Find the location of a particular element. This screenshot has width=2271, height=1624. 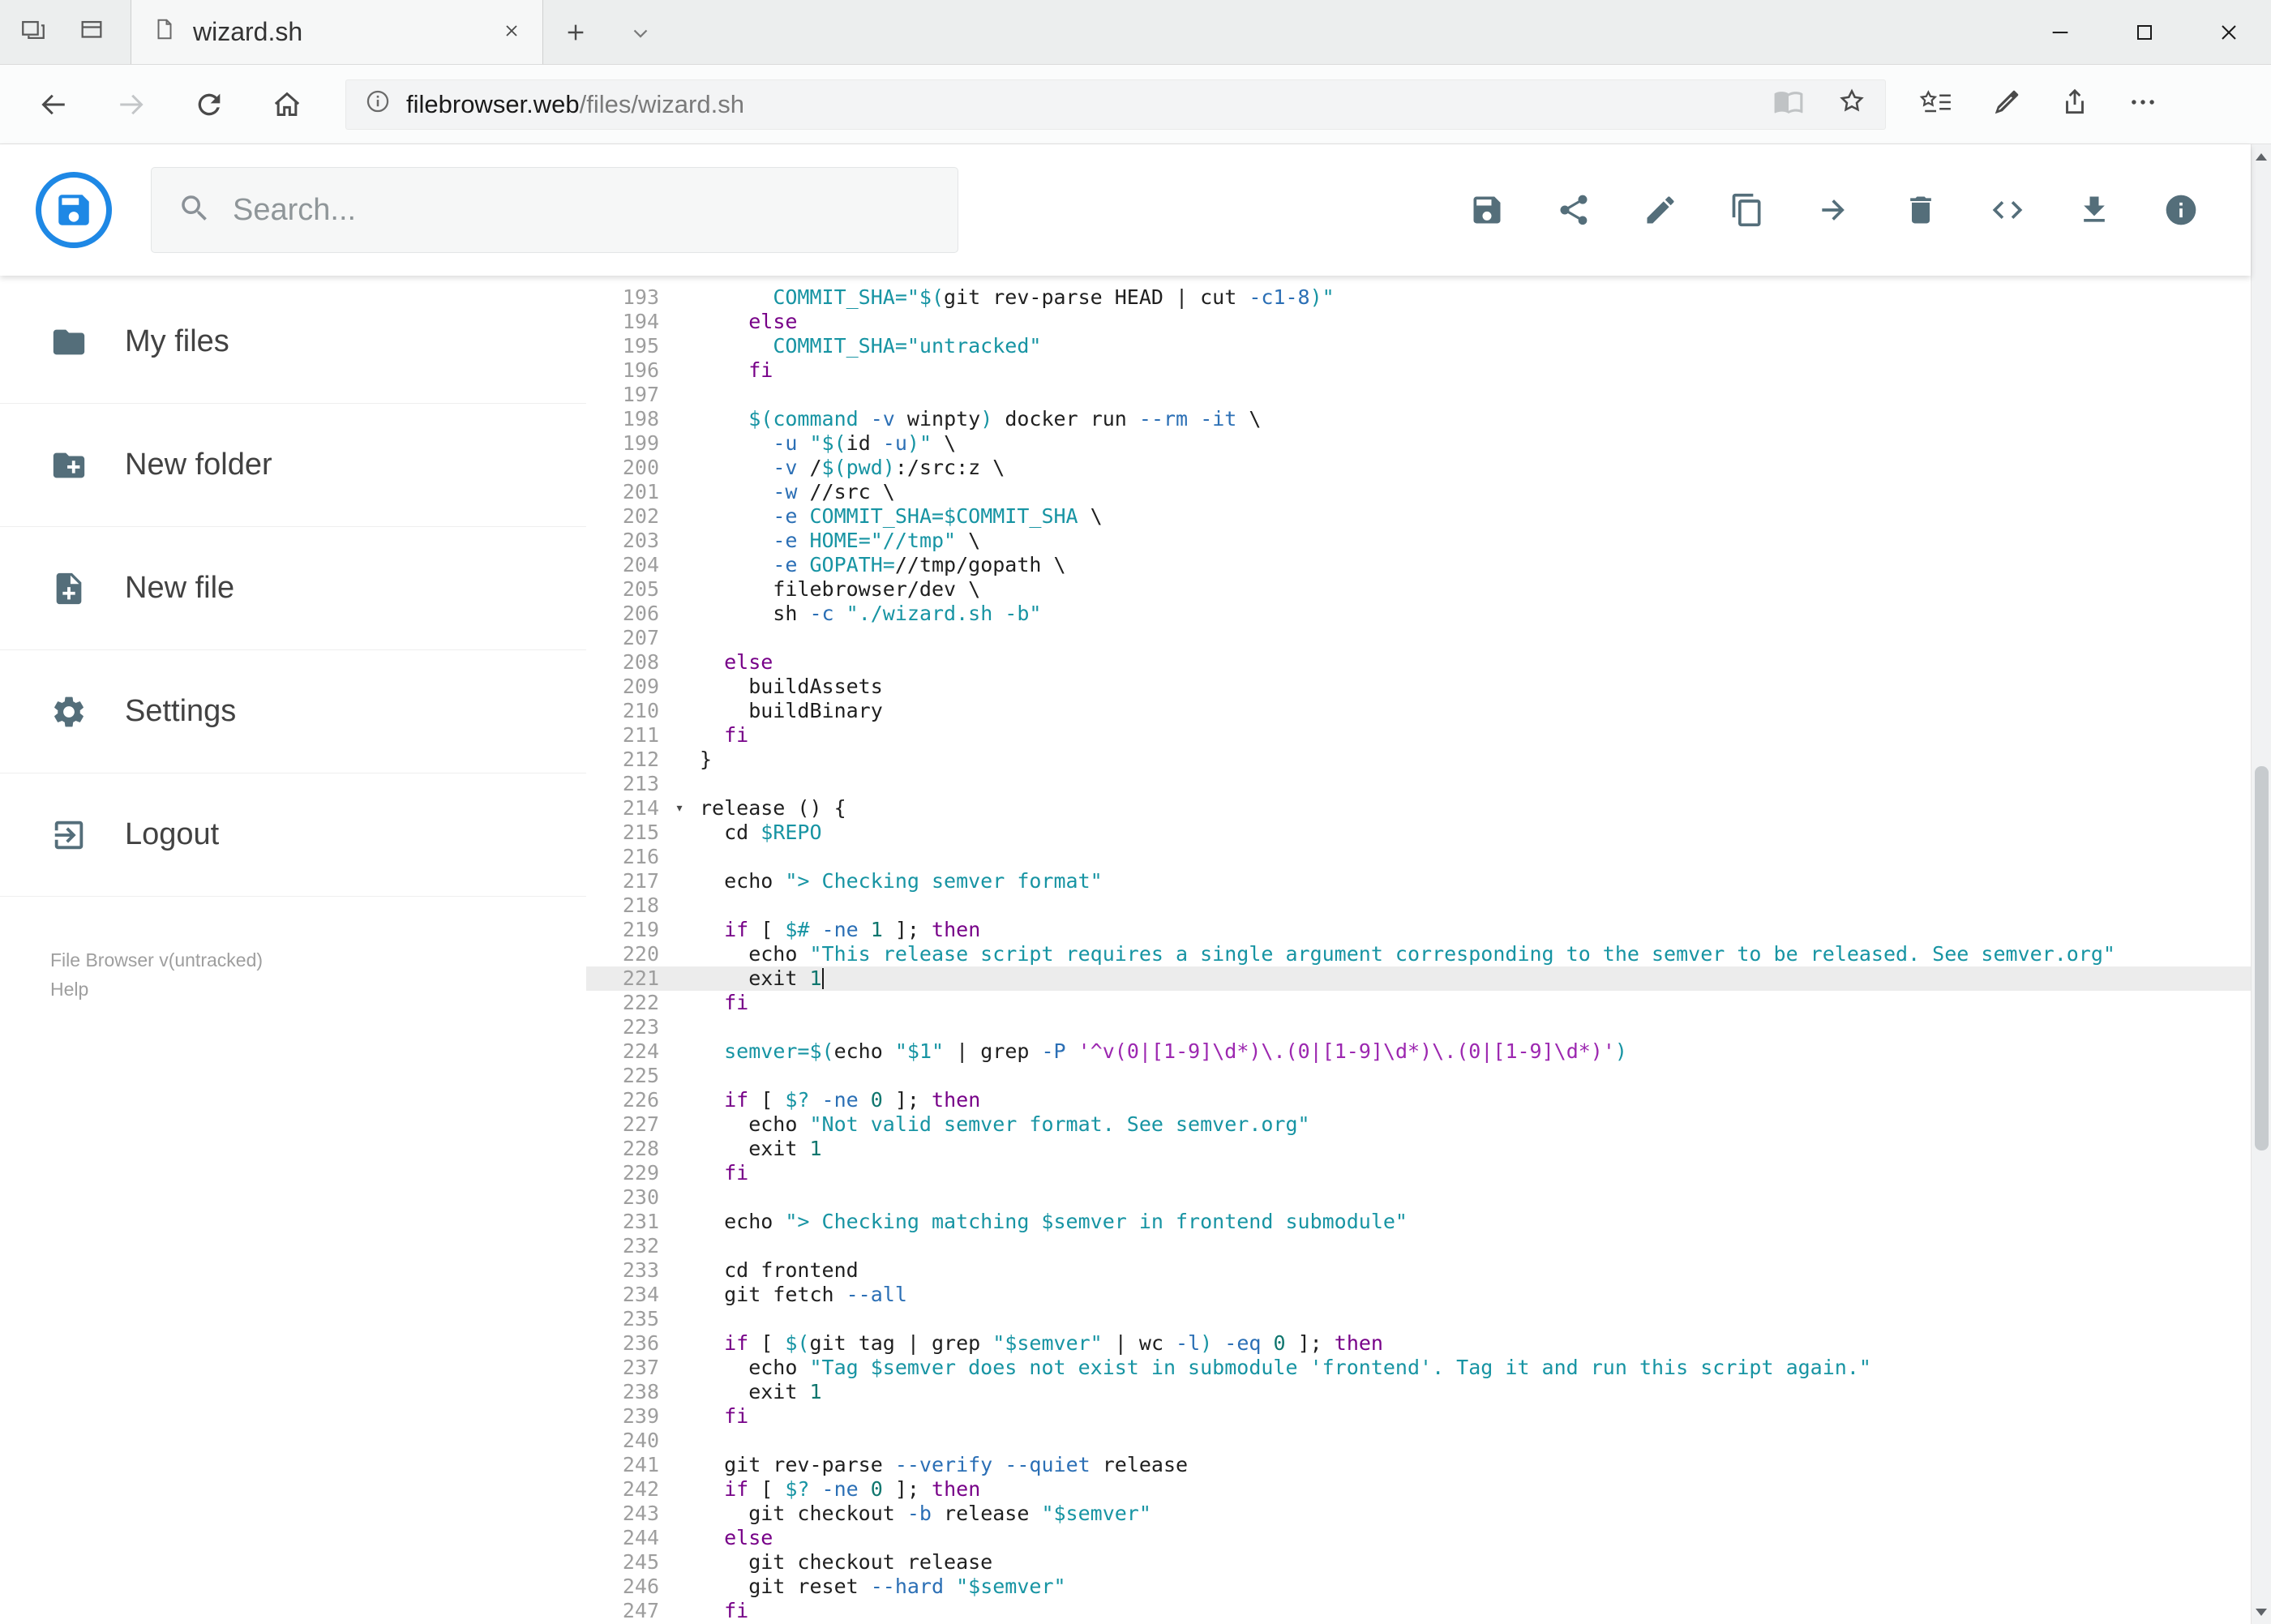

forward-button is located at coordinates (131, 105).